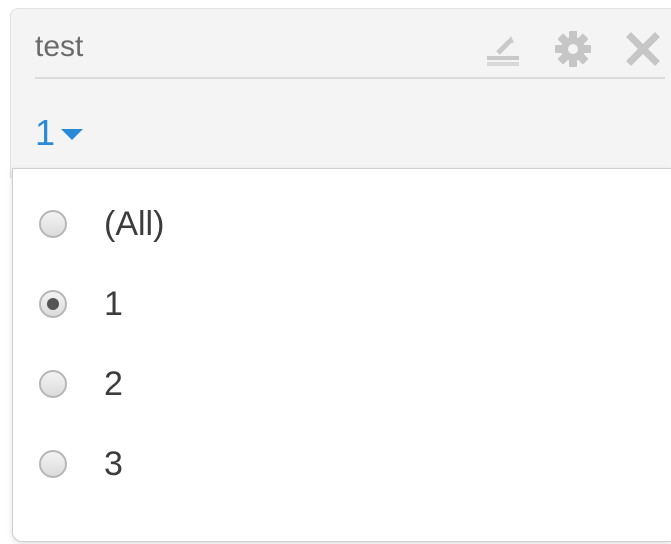 The height and width of the screenshot is (544, 671). Describe the element at coordinates (113, 304) in the screenshot. I see `option-label: 1` at that location.